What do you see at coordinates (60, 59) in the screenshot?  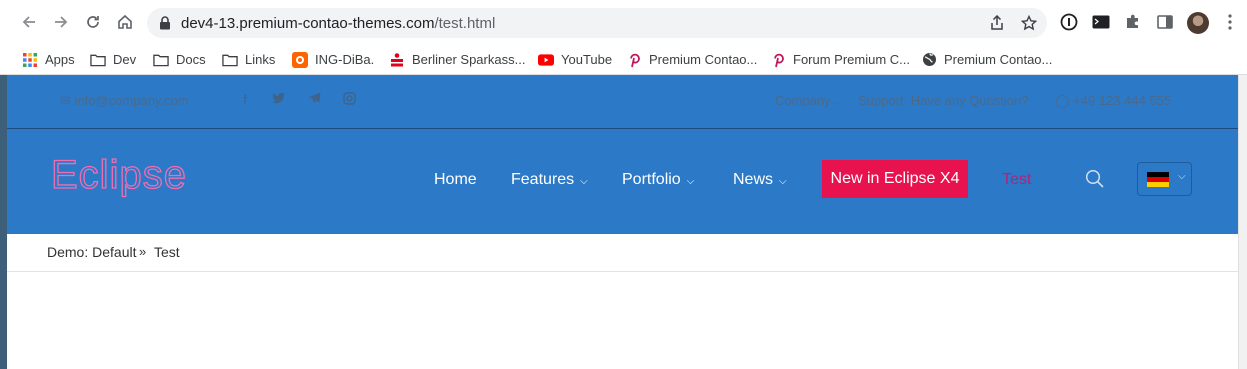 I see `bookmark-label: Apps` at bounding box center [60, 59].